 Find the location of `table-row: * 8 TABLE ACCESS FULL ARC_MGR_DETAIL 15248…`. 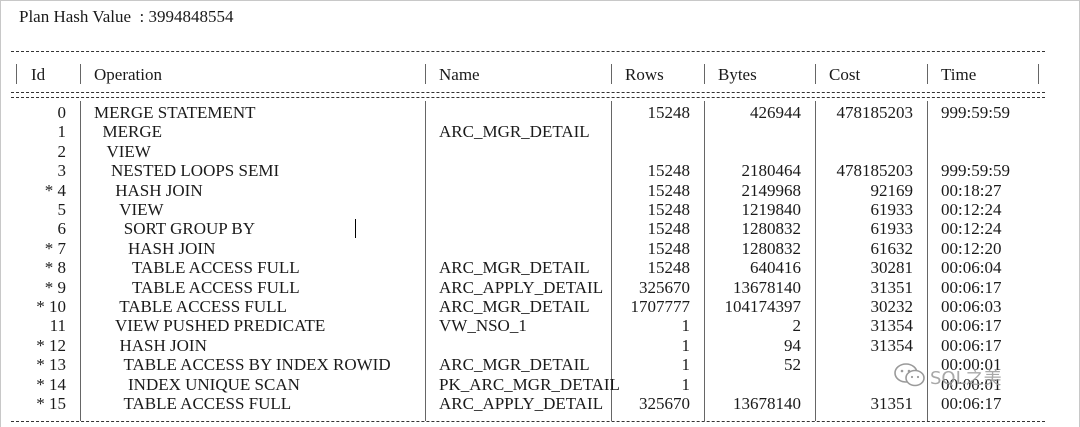

table-row: * 8 TABLE ACCESS FULL ARC_MGR_DETAIL 15248… is located at coordinates (530, 267).